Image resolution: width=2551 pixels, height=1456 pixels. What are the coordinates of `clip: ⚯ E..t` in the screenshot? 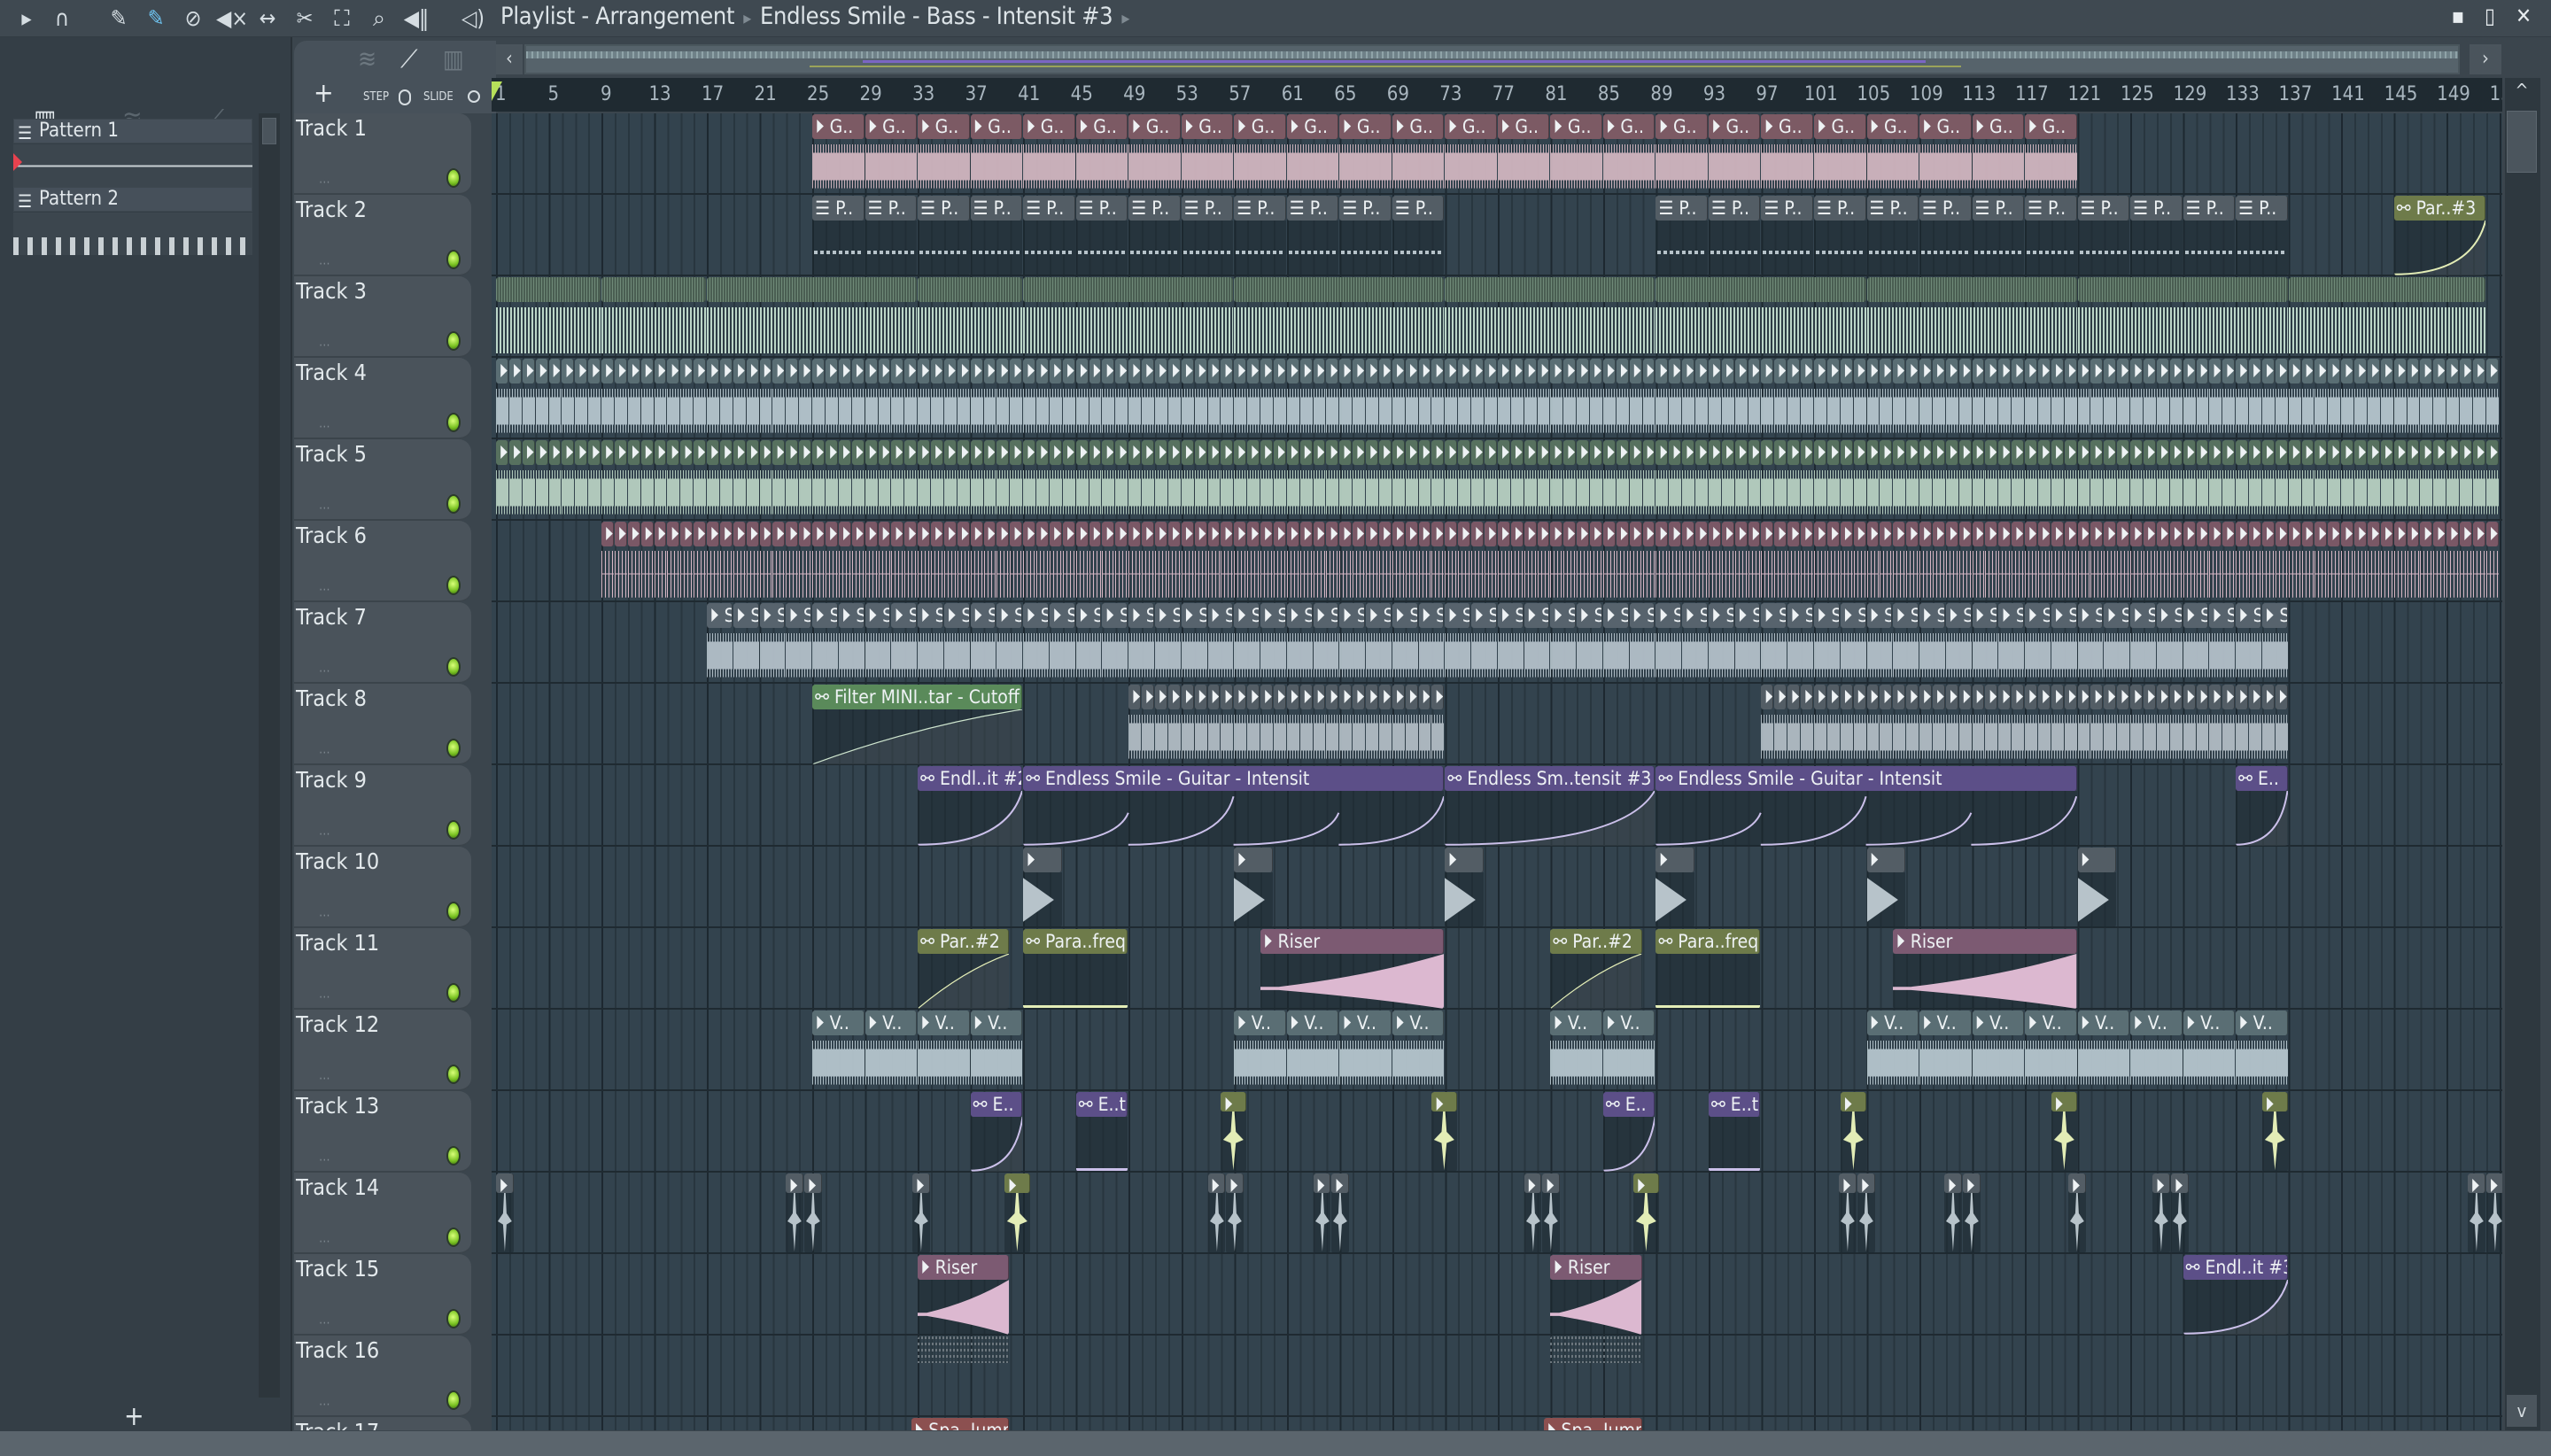 It's located at (1734, 1132).